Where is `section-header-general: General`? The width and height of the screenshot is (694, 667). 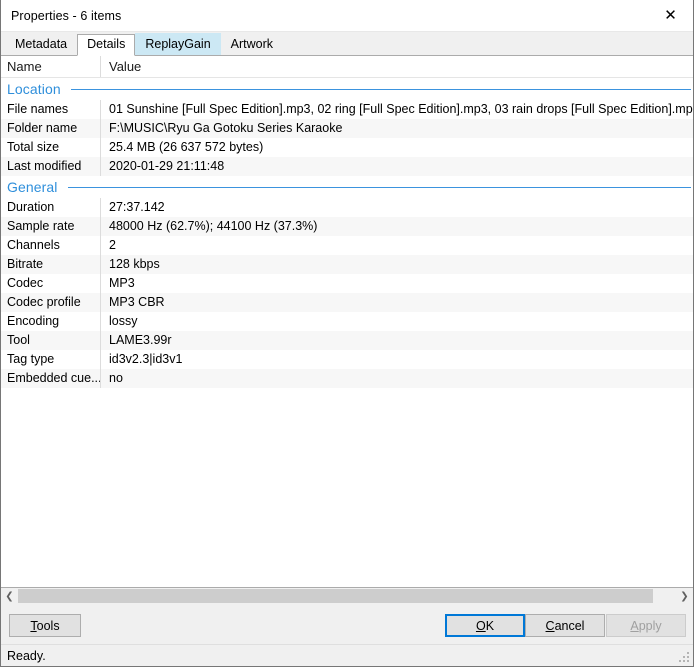
section-header-general: General is located at coordinates (347, 187).